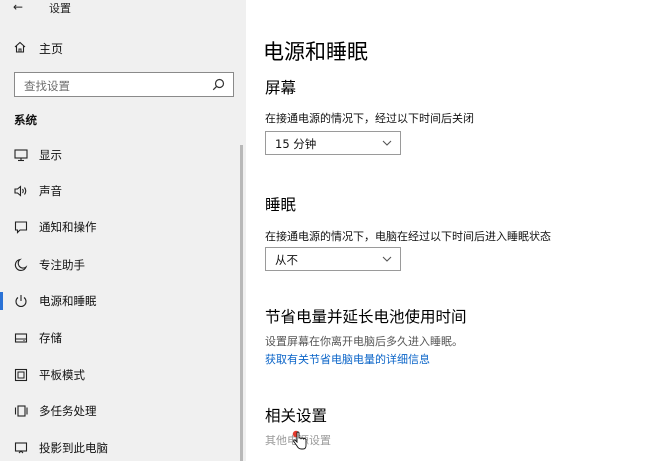  What do you see at coordinates (120, 265) in the screenshot?
I see `sidebar-item-focus-assist: 专注助手` at bounding box center [120, 265].